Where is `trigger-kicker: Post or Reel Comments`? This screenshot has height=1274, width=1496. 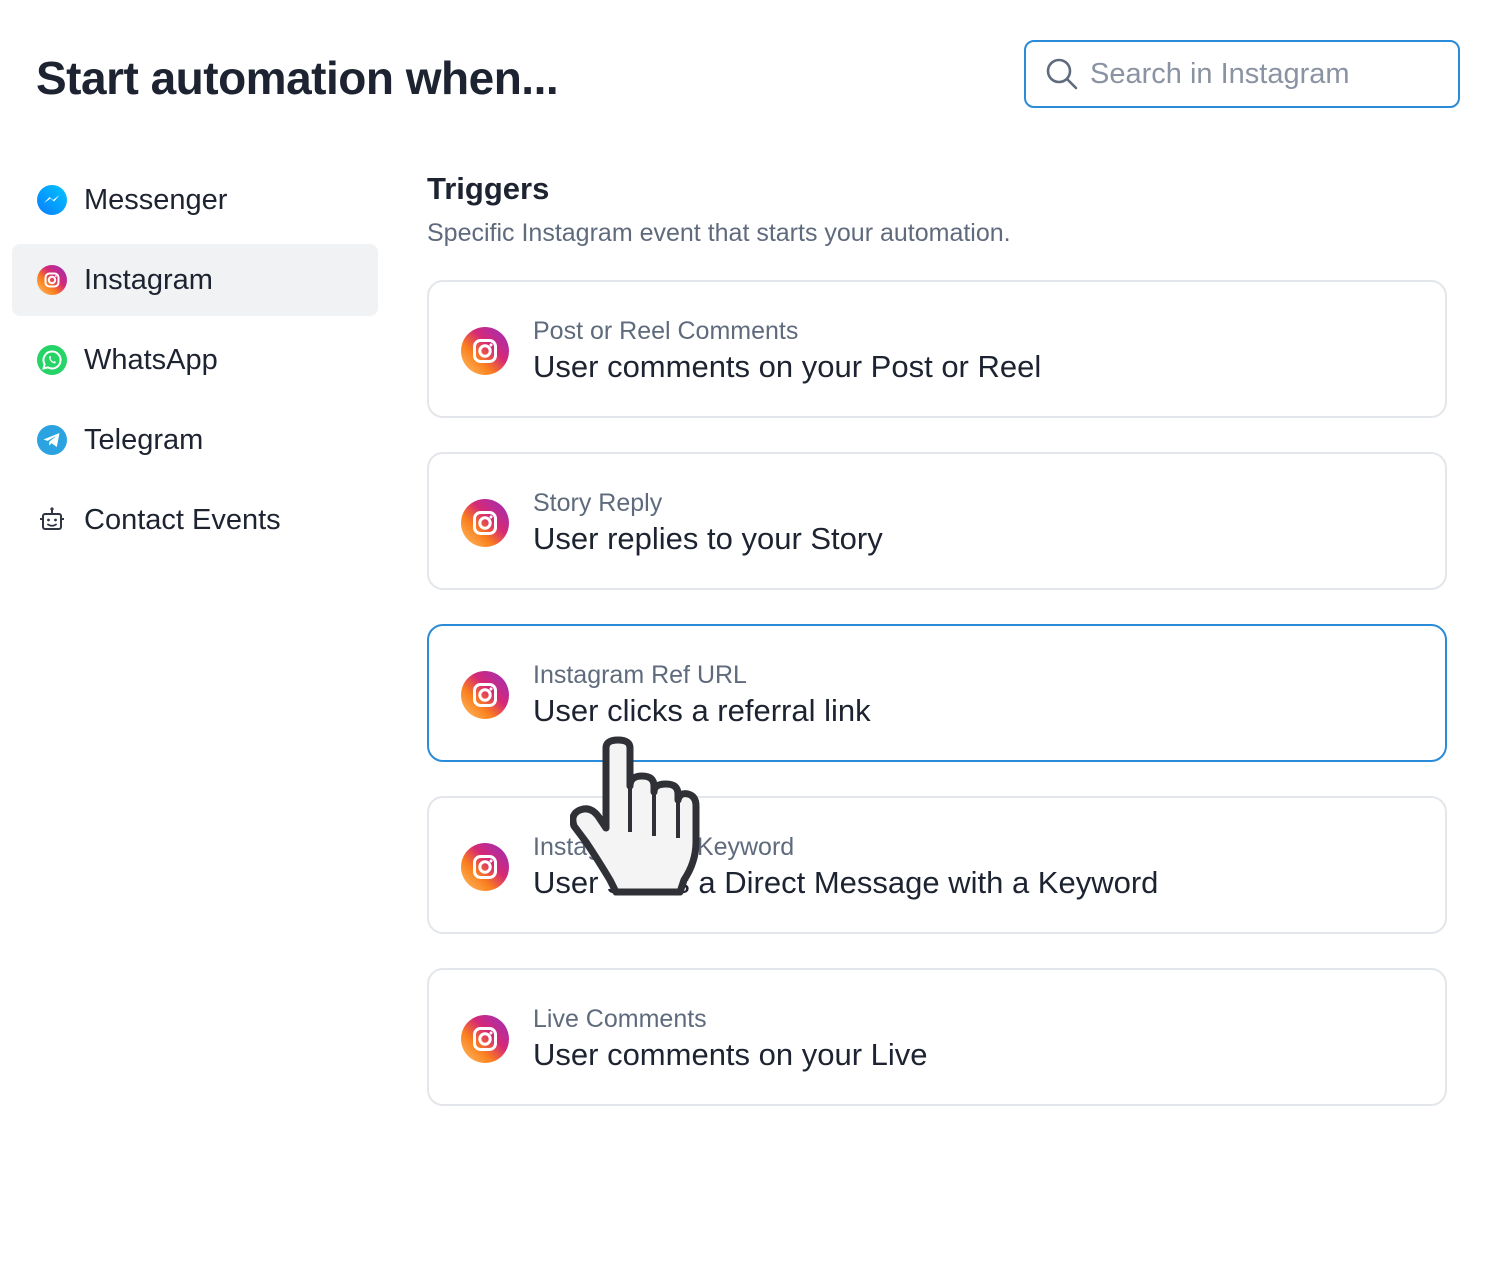 trigger-kicker: Post or Reel Comments is located at coordinates (666, 331).